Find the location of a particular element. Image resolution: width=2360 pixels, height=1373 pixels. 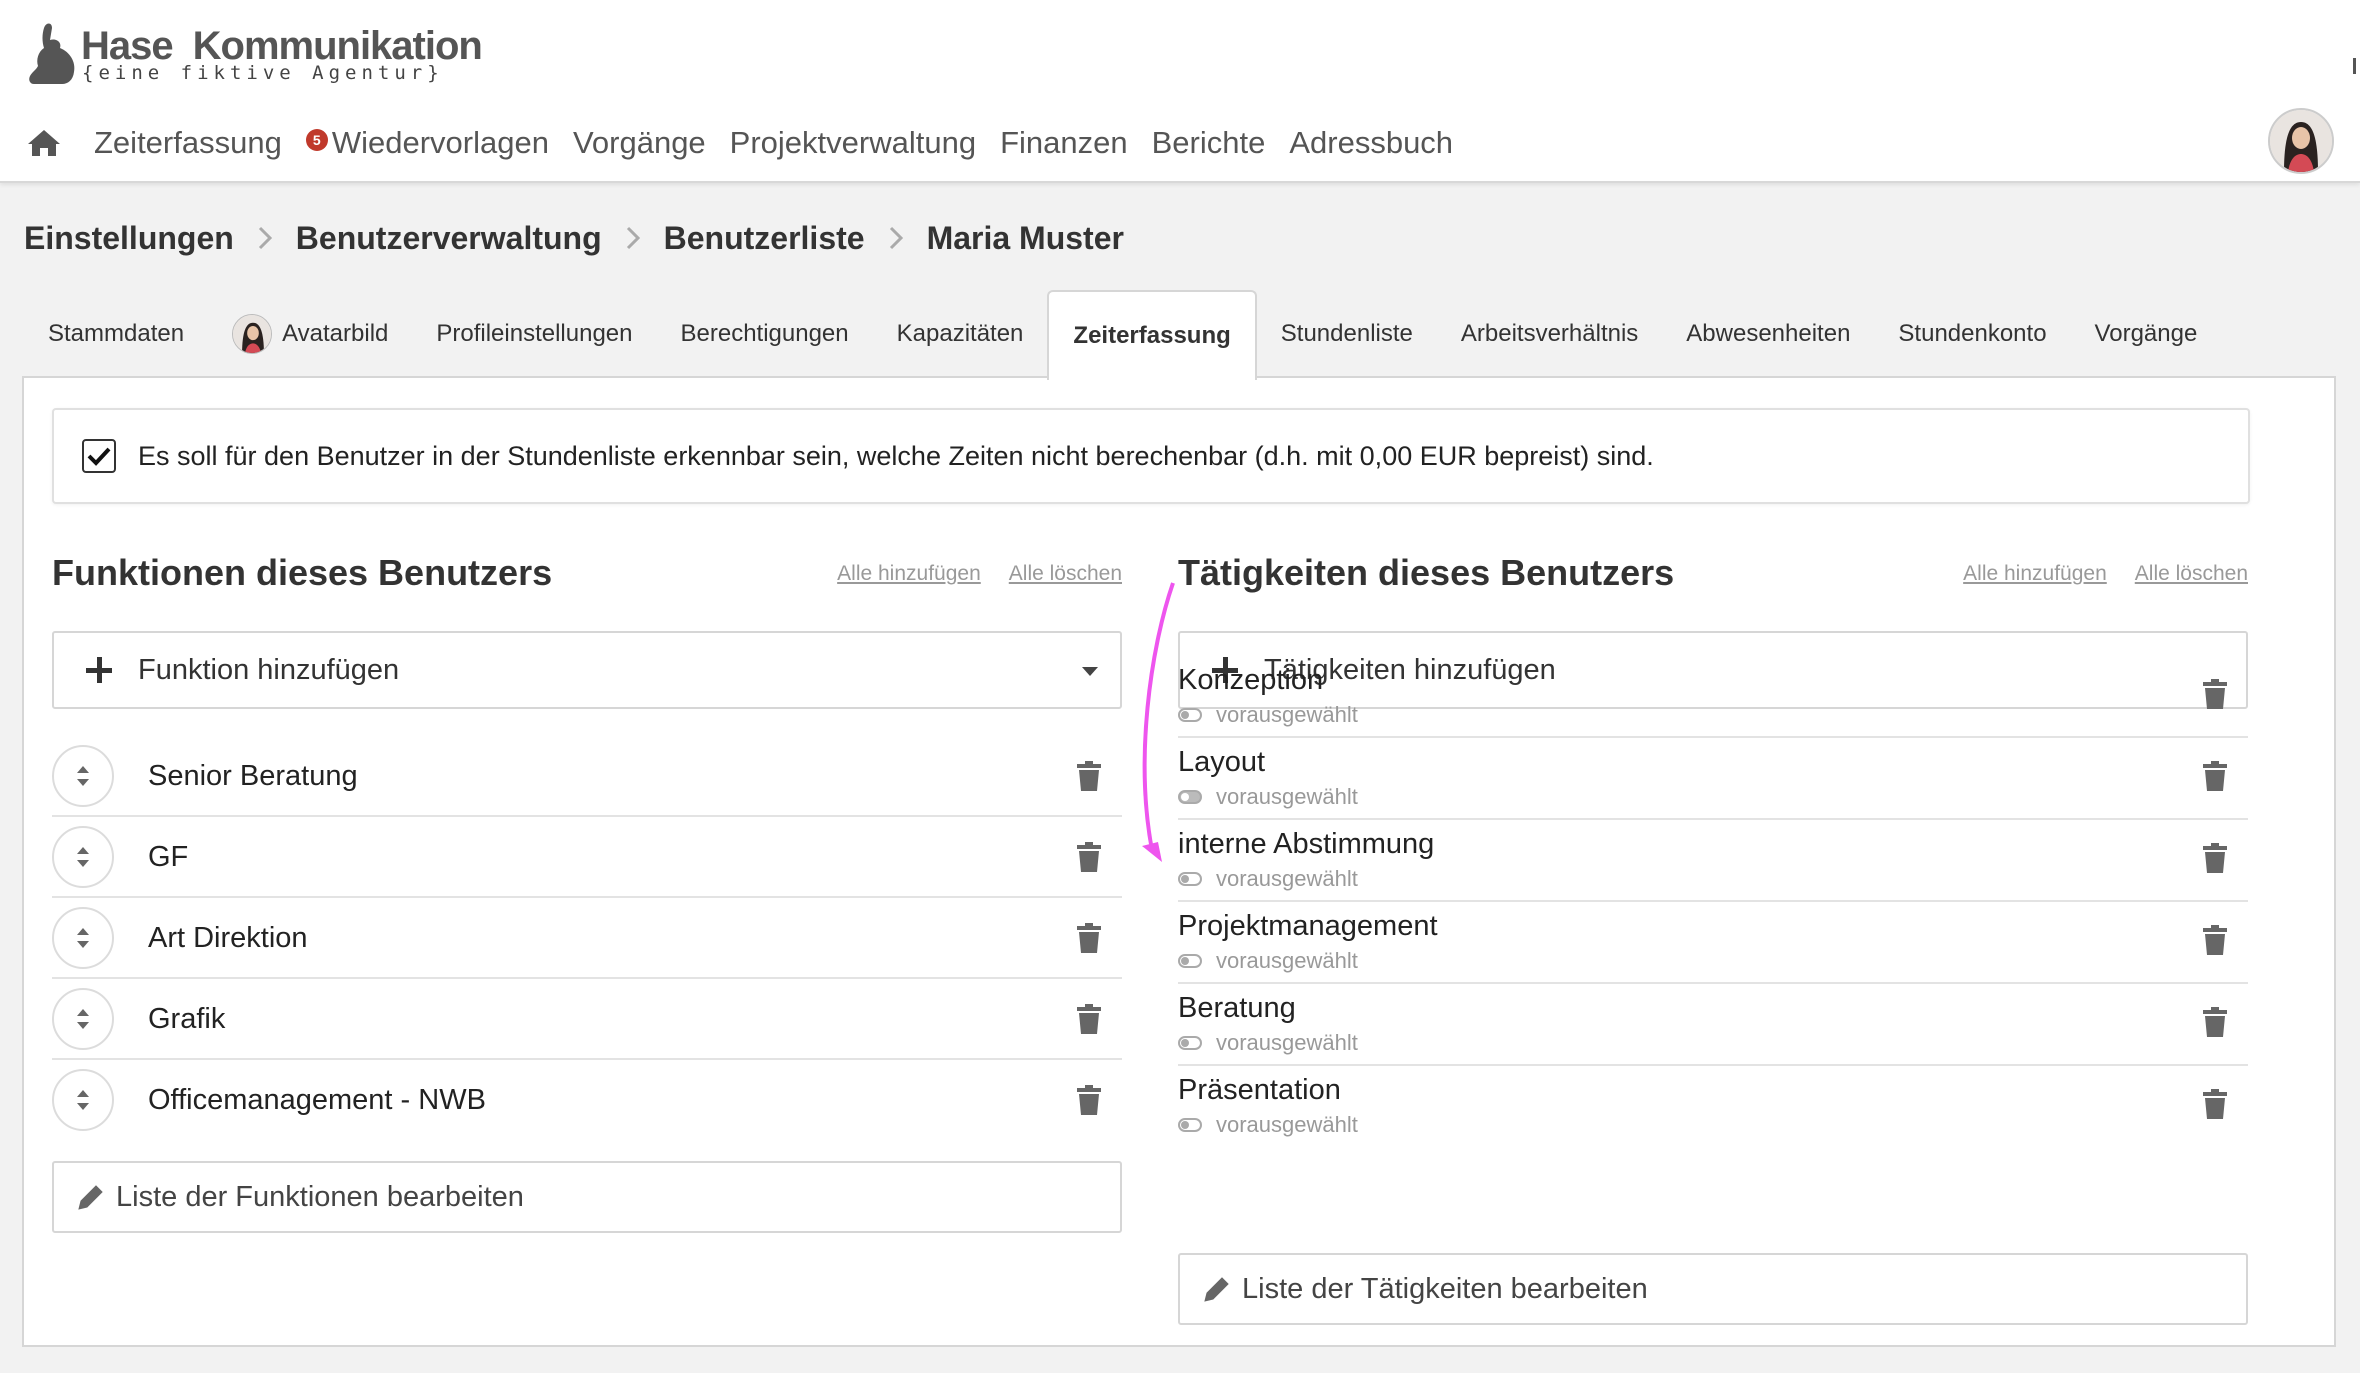

tab-stundenkonto: Stundenkonto is located at coordinates (1972, 334).